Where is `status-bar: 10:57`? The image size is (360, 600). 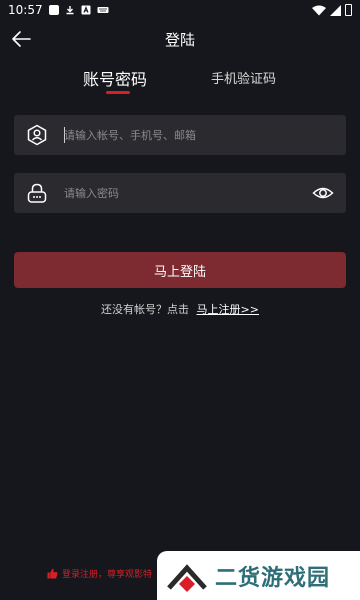
status-bar: 10:57 is located at coordinates (180, 10).